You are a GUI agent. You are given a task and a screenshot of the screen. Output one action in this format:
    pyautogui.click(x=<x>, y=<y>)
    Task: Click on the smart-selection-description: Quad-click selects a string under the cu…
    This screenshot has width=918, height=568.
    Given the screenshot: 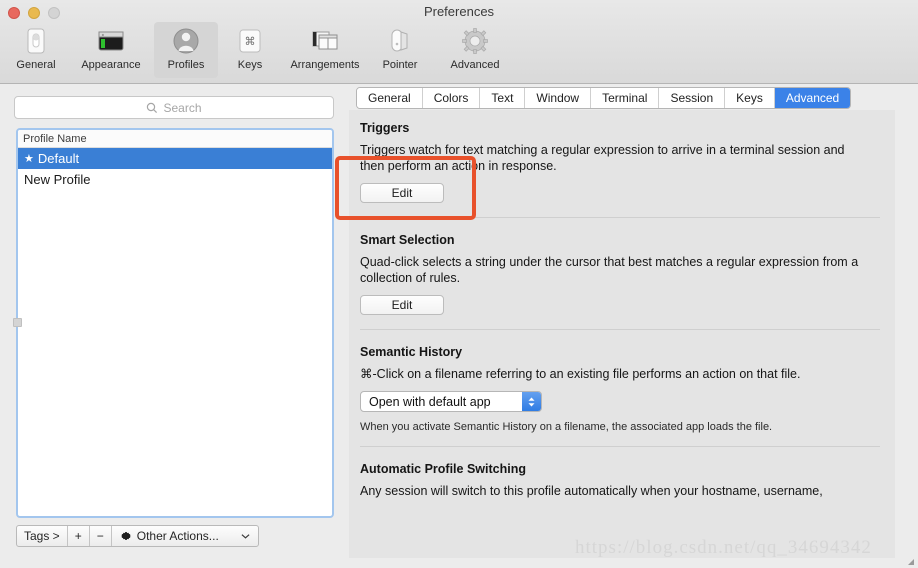 What is the action you would take?
    pyautogui.click(x=609, y=270)
    